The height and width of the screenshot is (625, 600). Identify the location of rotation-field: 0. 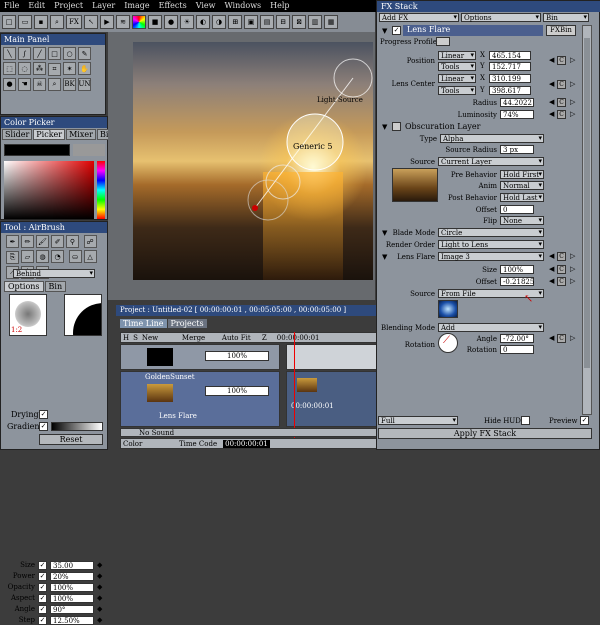
(517, 349).